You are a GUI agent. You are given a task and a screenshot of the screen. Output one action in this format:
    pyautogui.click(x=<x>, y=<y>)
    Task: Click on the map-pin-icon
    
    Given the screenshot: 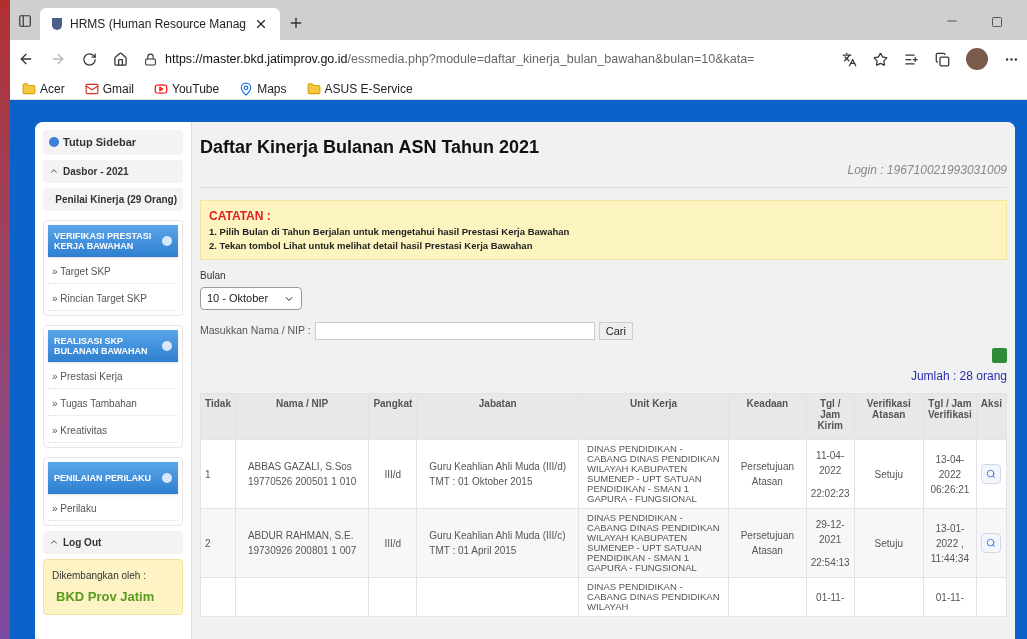 What is the action you would take?
    pyautogui.click(x=246, y=88)
    